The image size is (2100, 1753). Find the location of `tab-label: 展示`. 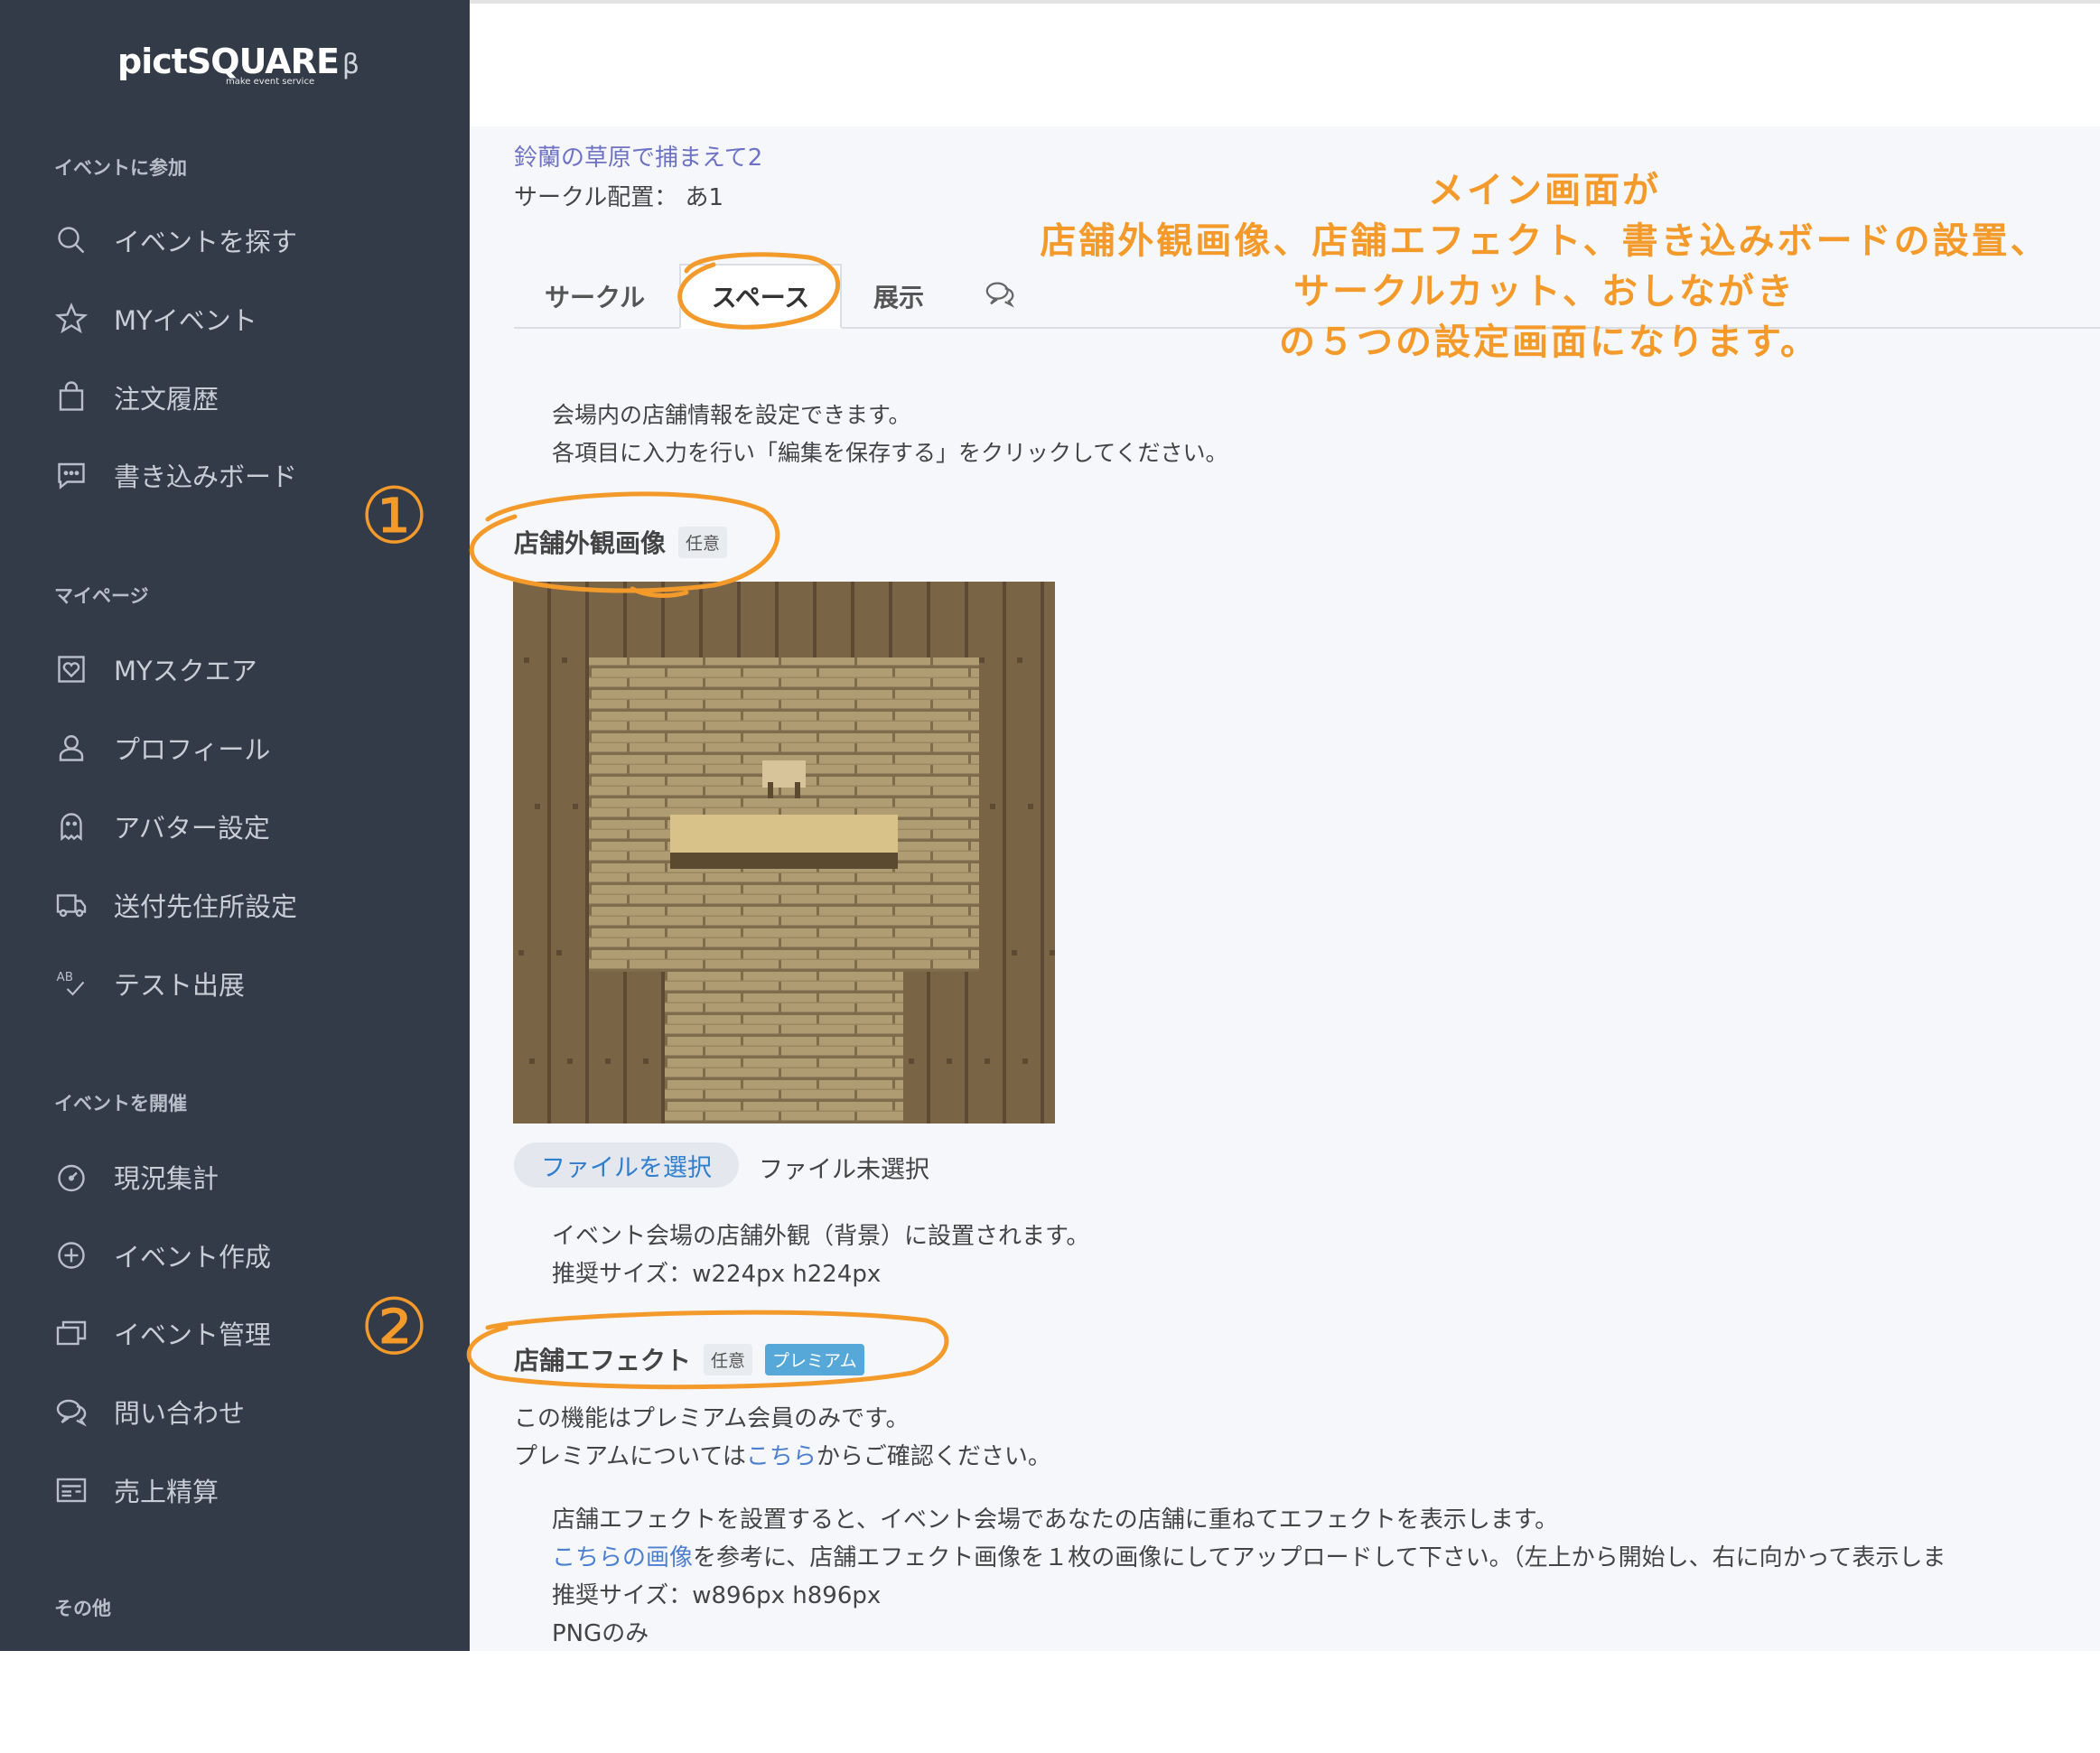

tab-label: 展示 is located at coordinates (899, 297).